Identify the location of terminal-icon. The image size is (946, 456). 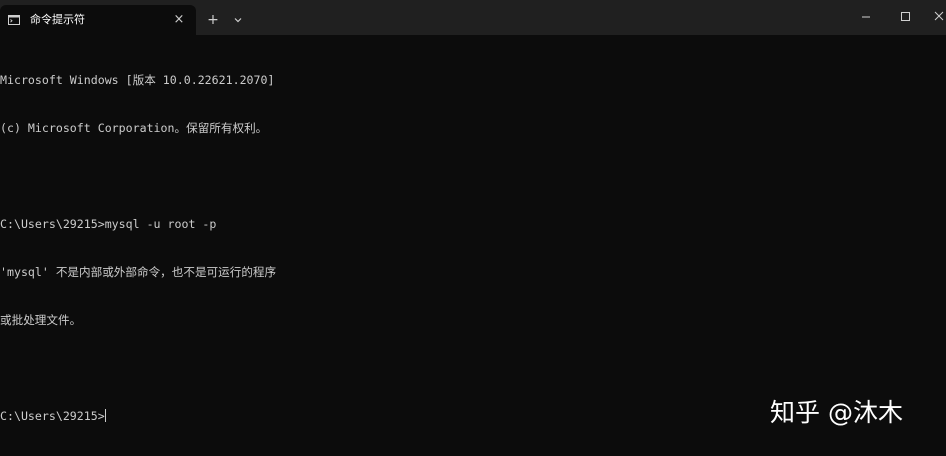
(14, 20).